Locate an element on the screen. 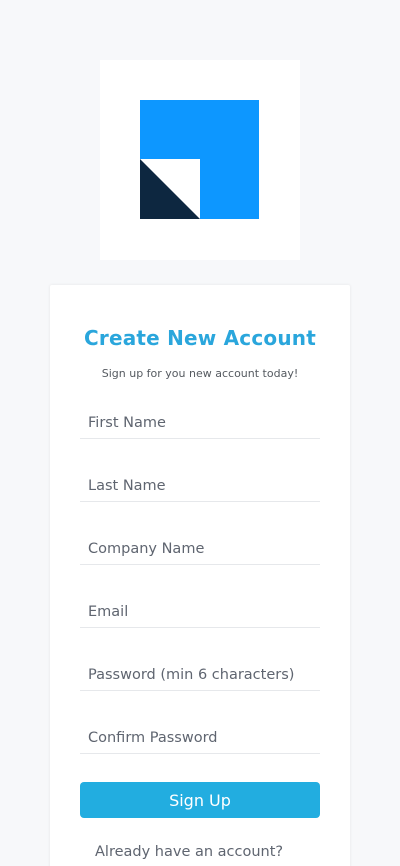  last-name-field is located at coordinates (200, 486).